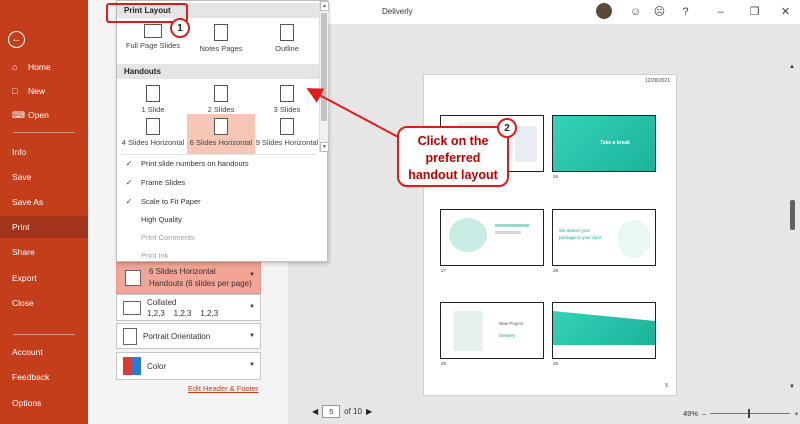 The width and height of the screenshot is (800, 424). Describe the element at coordinates (556, 363) in the screenshot. I see `slide-number: 30` at that location.